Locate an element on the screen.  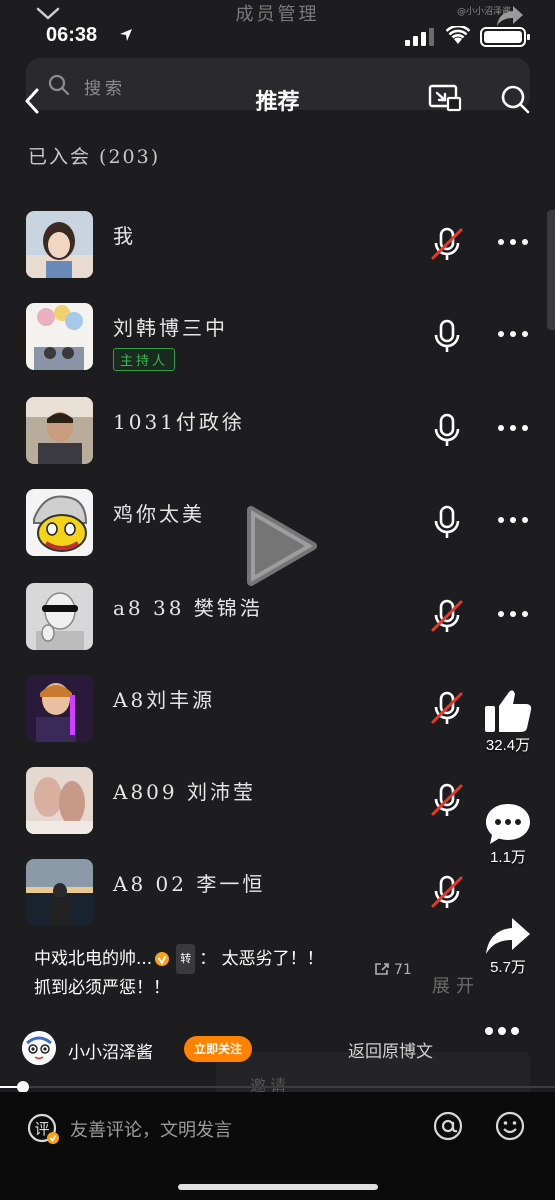
member-row: a8 38 樊锦浩 is located at coordinates (277, 625).